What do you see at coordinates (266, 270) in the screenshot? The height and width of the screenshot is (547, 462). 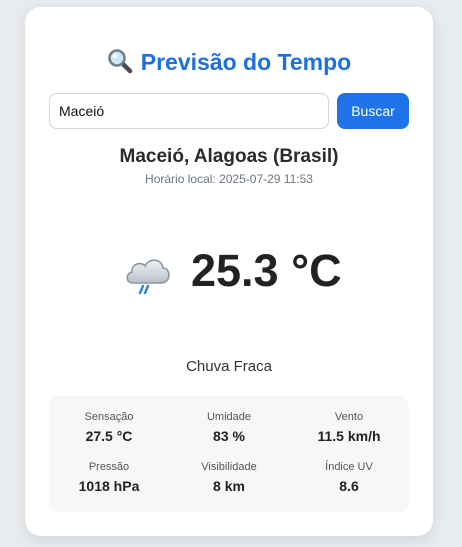 I see `temperature: 25.3 °C` at bounding box center [266, 270].